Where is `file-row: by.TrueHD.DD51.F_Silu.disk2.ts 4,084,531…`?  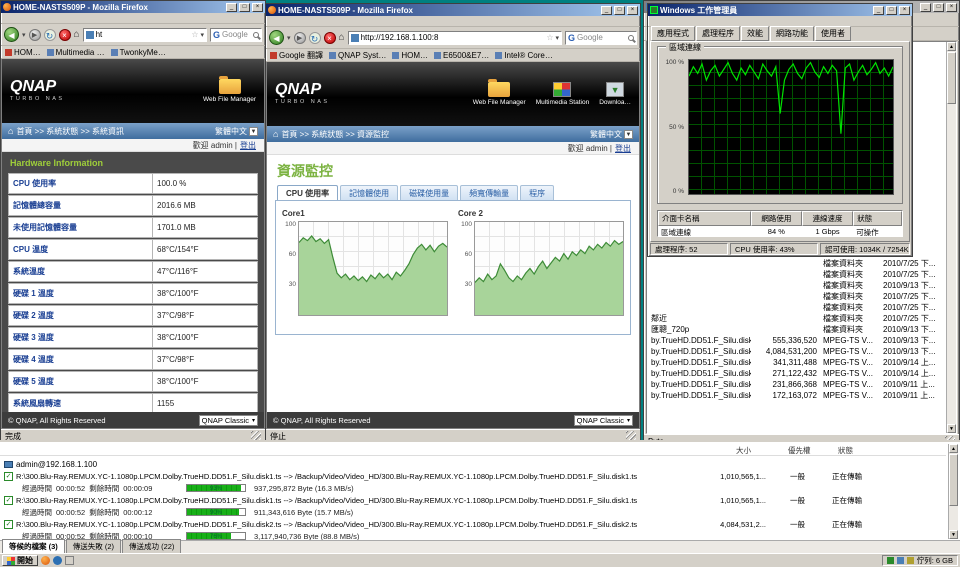 file-row: by.TrueHD.DD51.F_Silu.disk2.ts 4,084,531… is located at coordinates (796, 351).